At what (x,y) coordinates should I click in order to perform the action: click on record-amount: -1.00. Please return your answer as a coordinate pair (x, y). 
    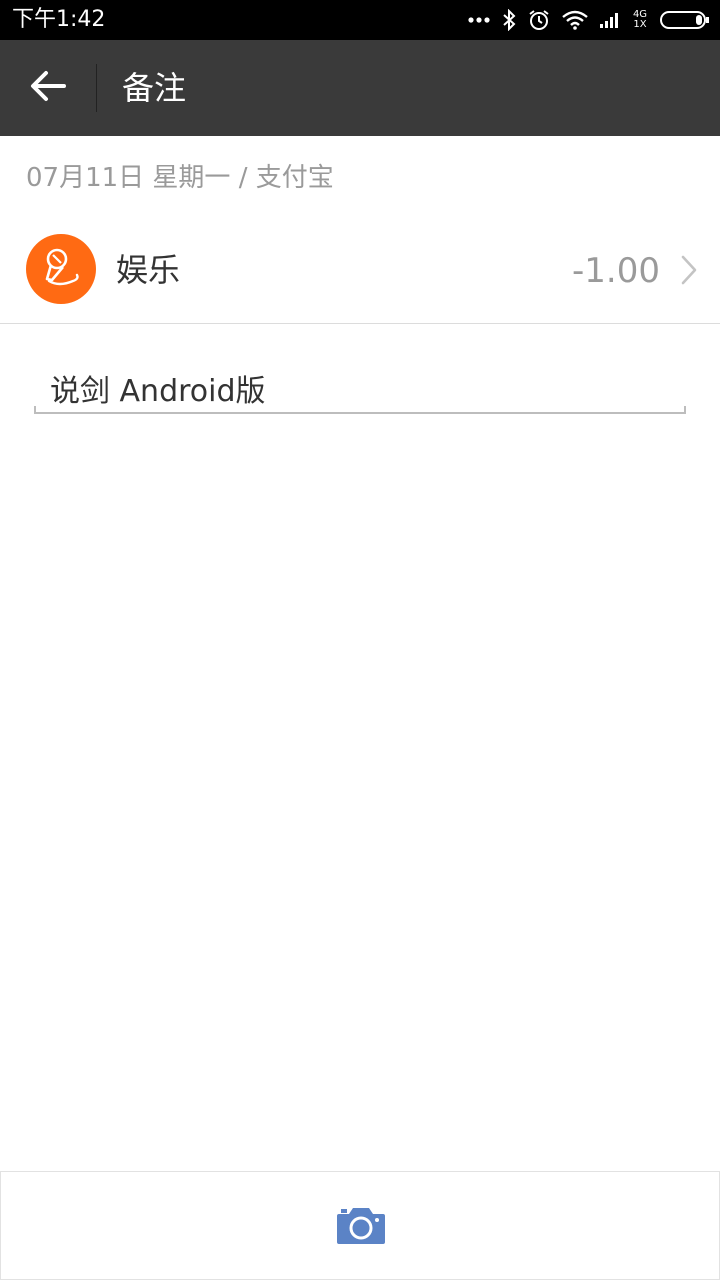
    Looking at the image, I should click on (616, 271).